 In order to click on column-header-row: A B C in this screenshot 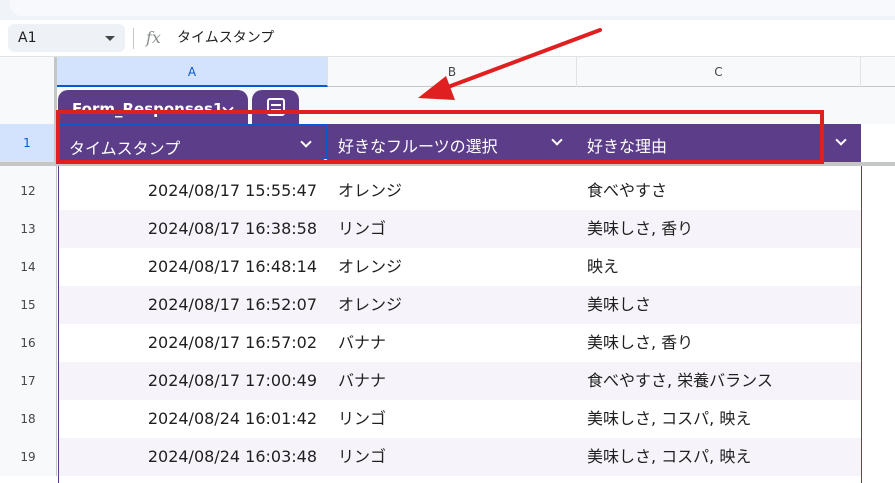, I will do `click(447, 72)`.